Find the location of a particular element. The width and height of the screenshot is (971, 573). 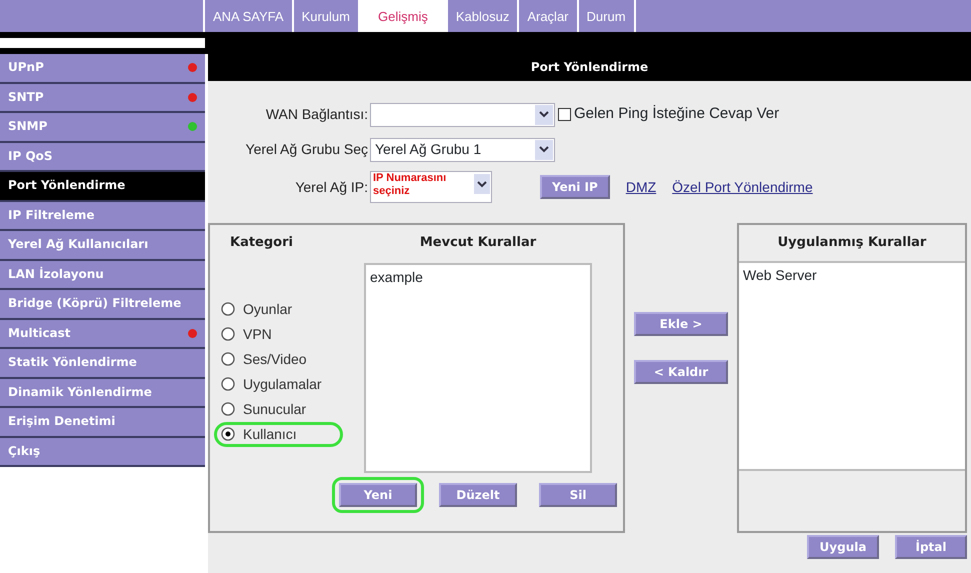

rules-list: example is located at coordinates (478, 367).